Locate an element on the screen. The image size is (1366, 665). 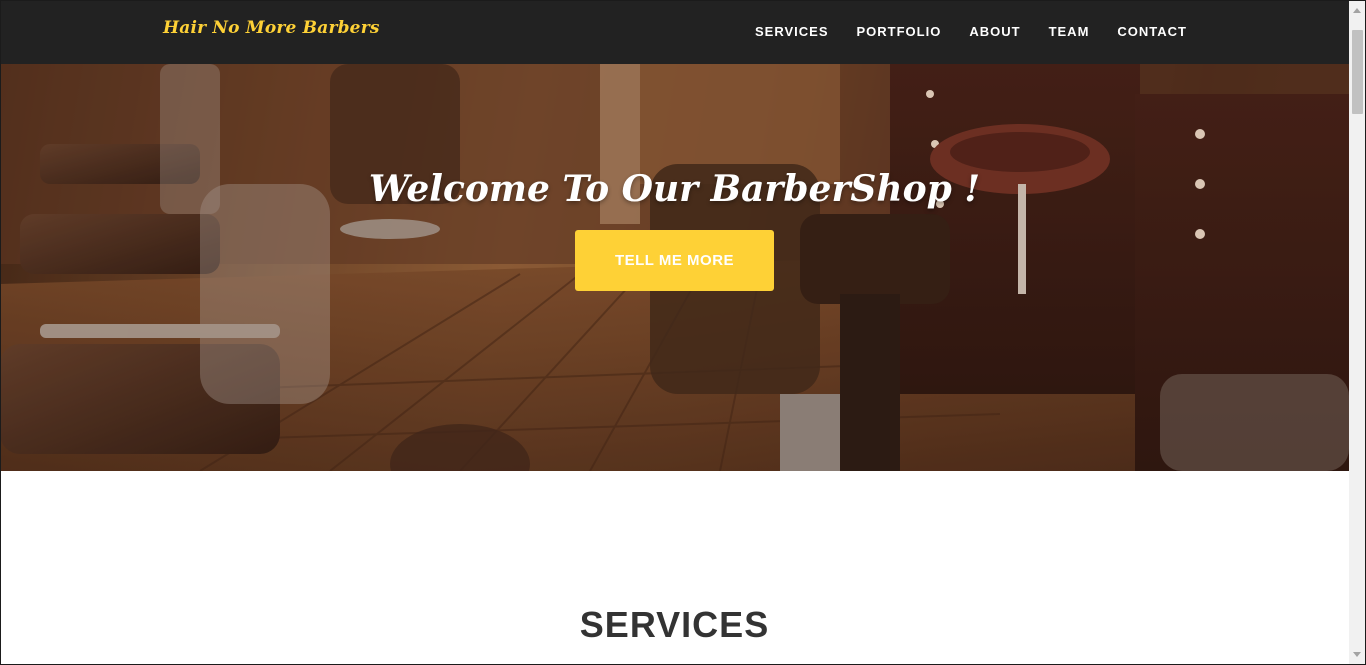
nav-item-services: SERVICES is located at coordinates (792, 31).